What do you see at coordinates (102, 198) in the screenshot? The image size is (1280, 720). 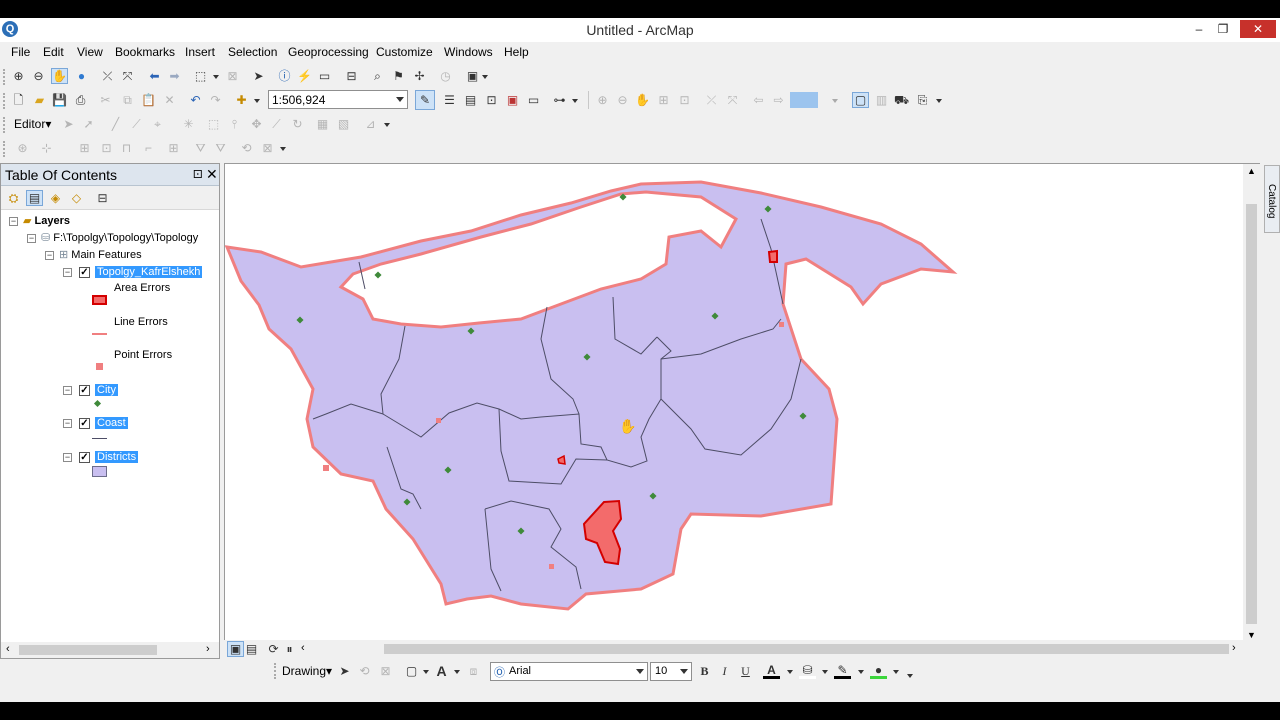 I see `toc-options-icon: ⊟` at bounding box center [102, 198].